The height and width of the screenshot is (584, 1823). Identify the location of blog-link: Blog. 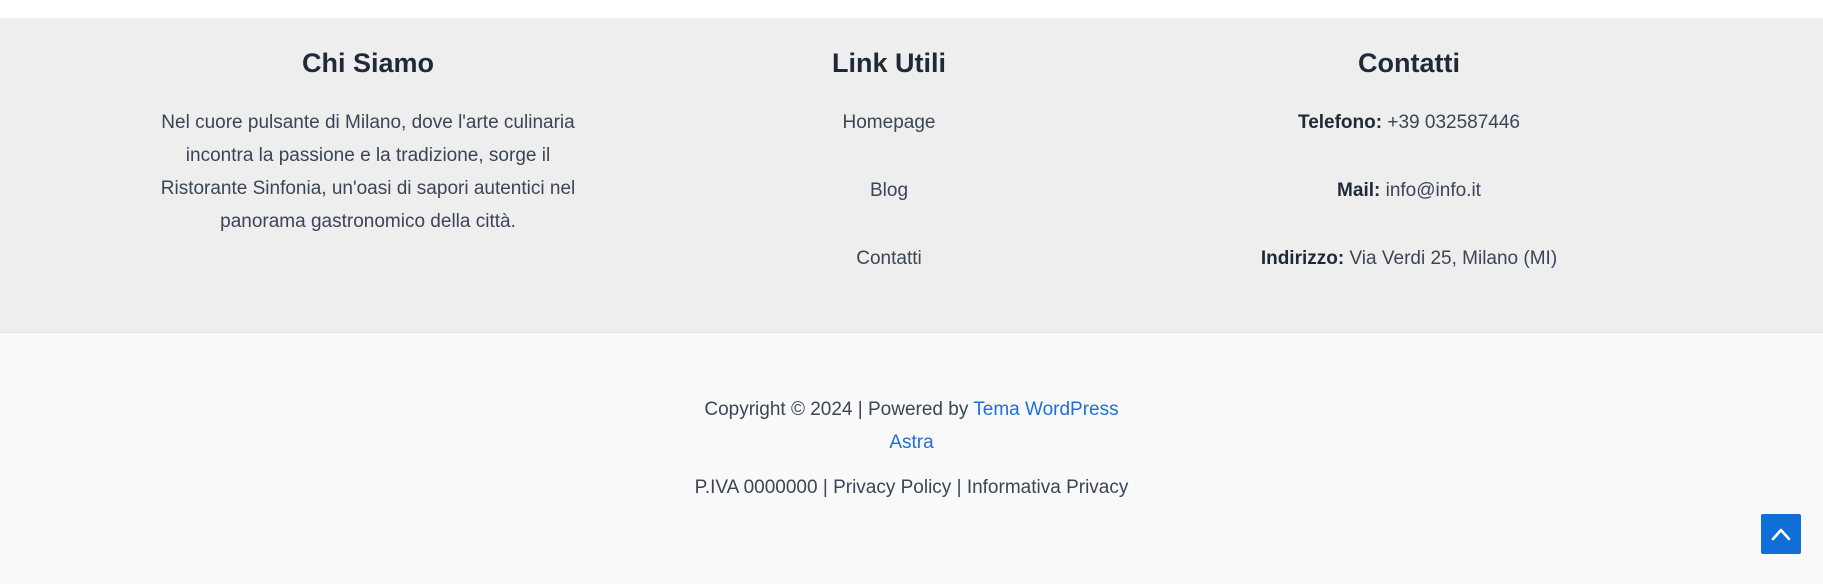
(889, 190).